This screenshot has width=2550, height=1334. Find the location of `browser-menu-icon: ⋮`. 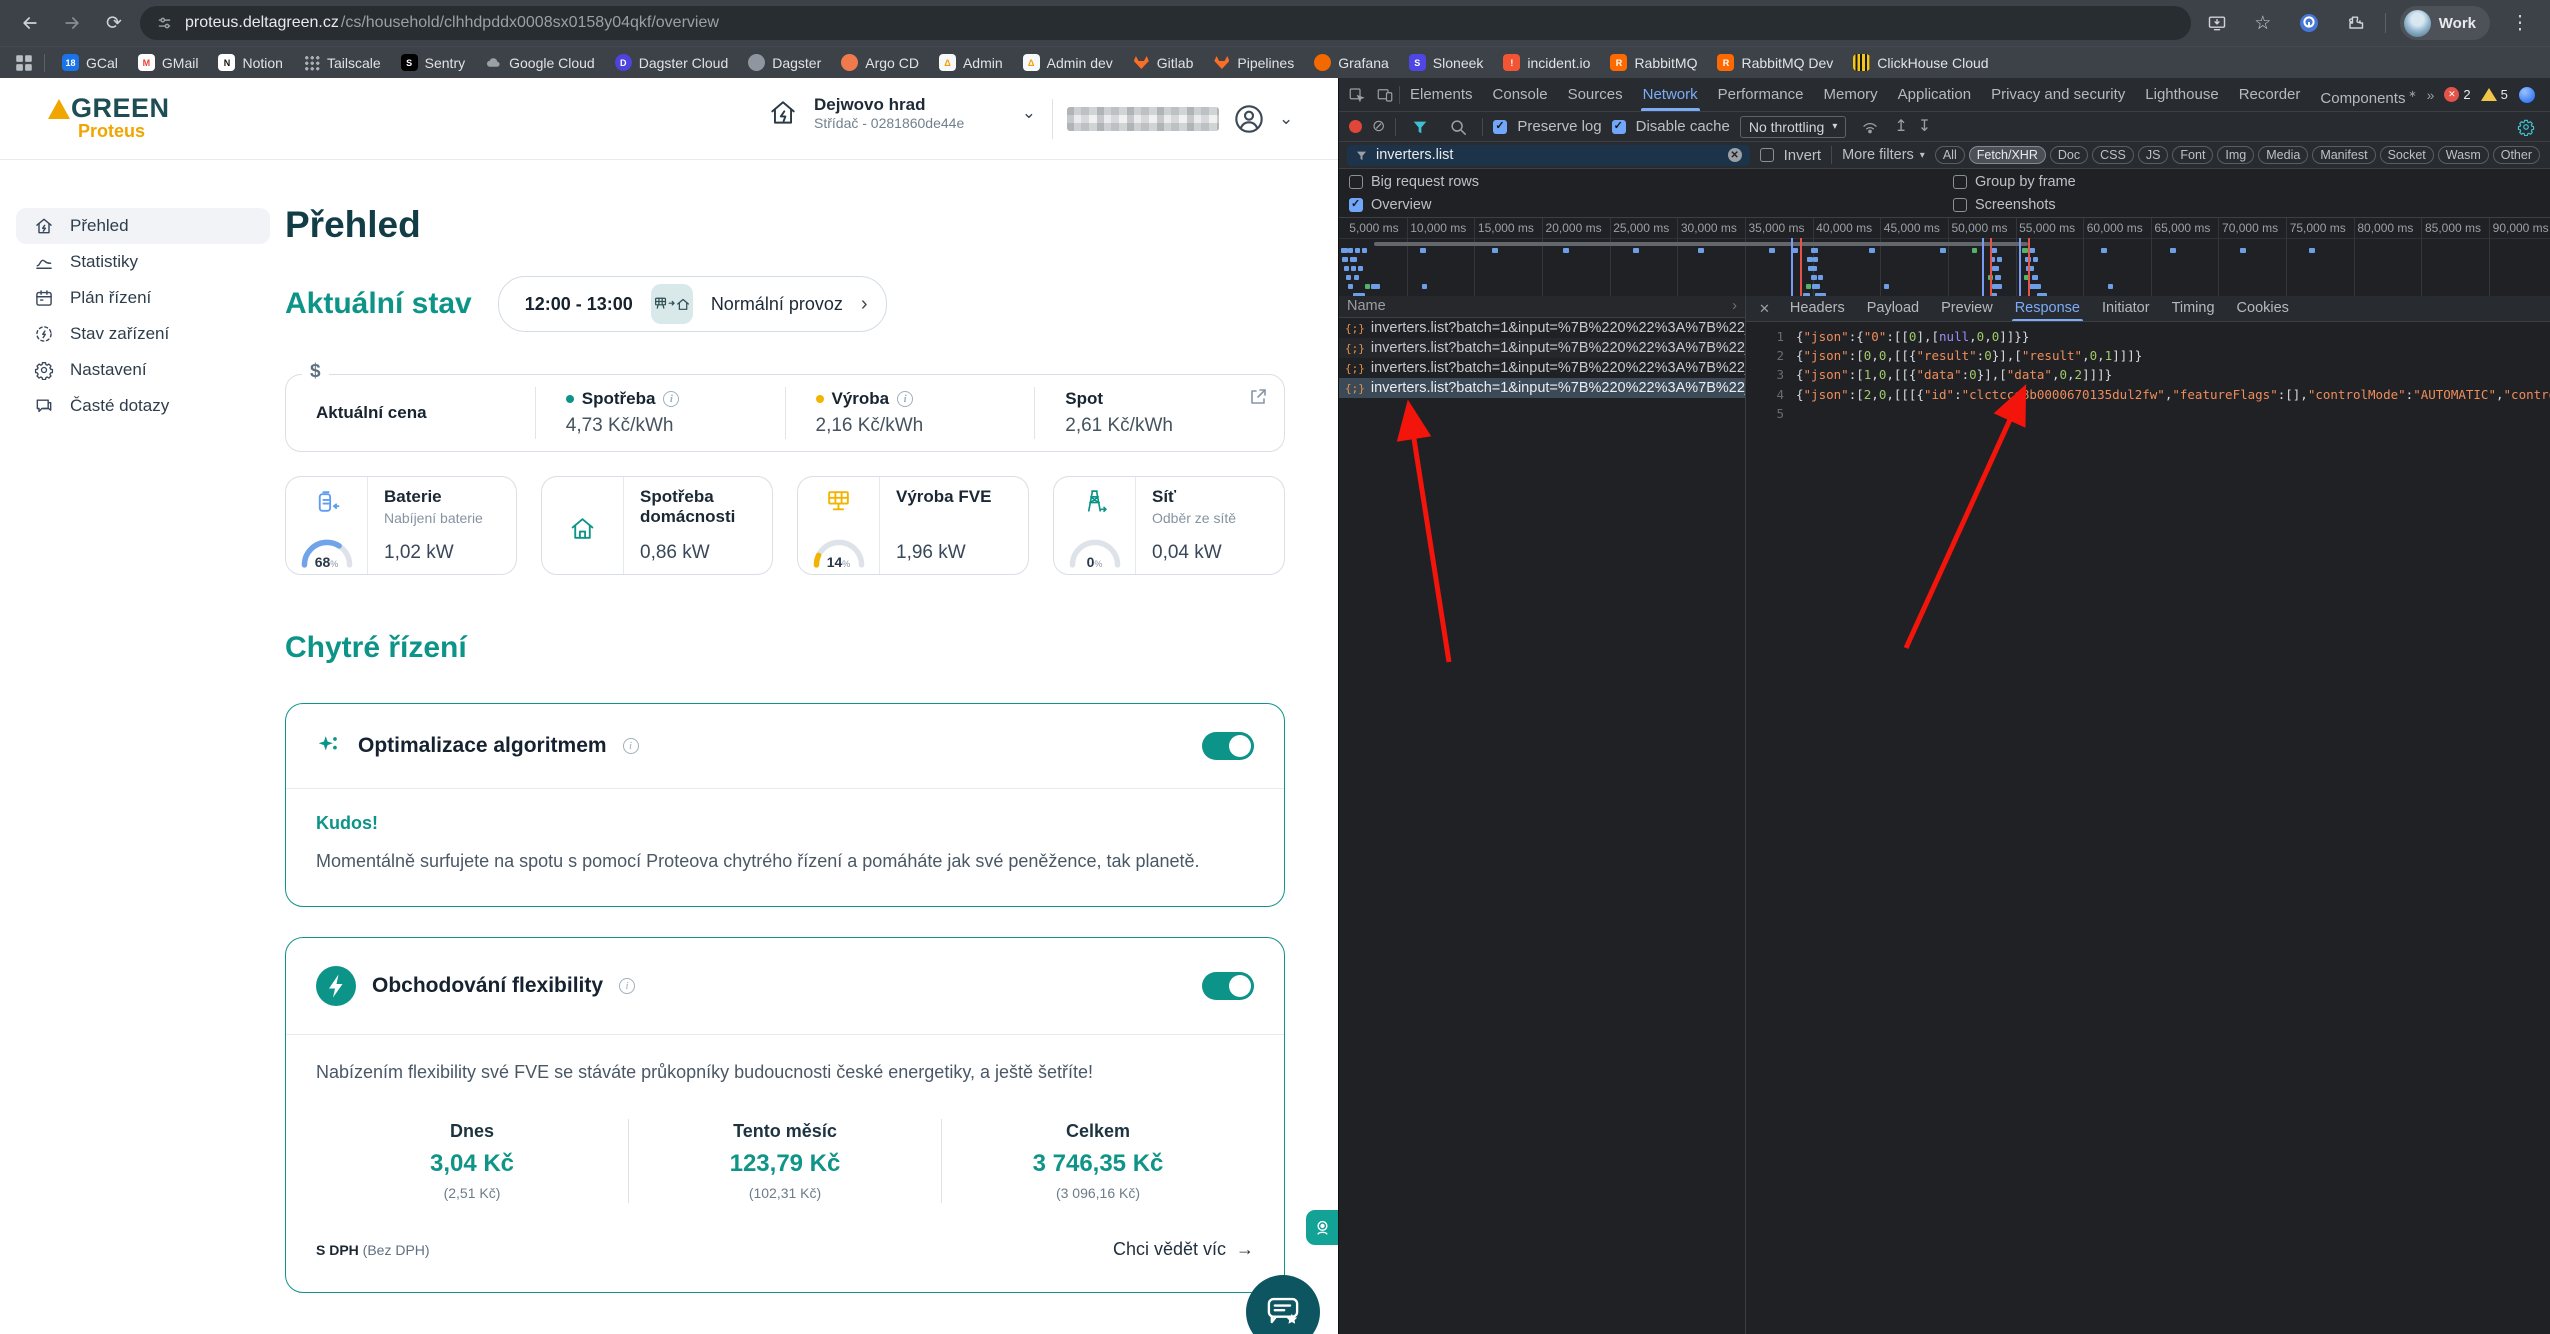

browser-menu-icon: ⋮ is located at coordinates (2520, 23).